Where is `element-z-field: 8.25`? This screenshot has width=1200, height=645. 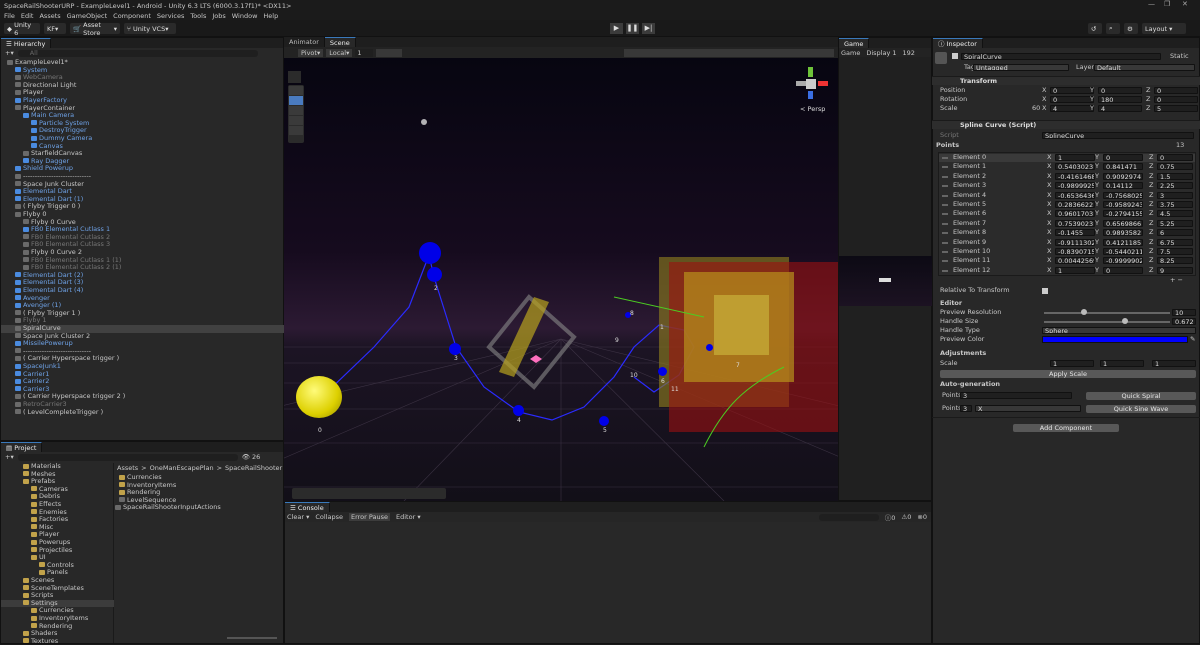 element-z-field: 8.25 is located at coordinates (1175, 261).